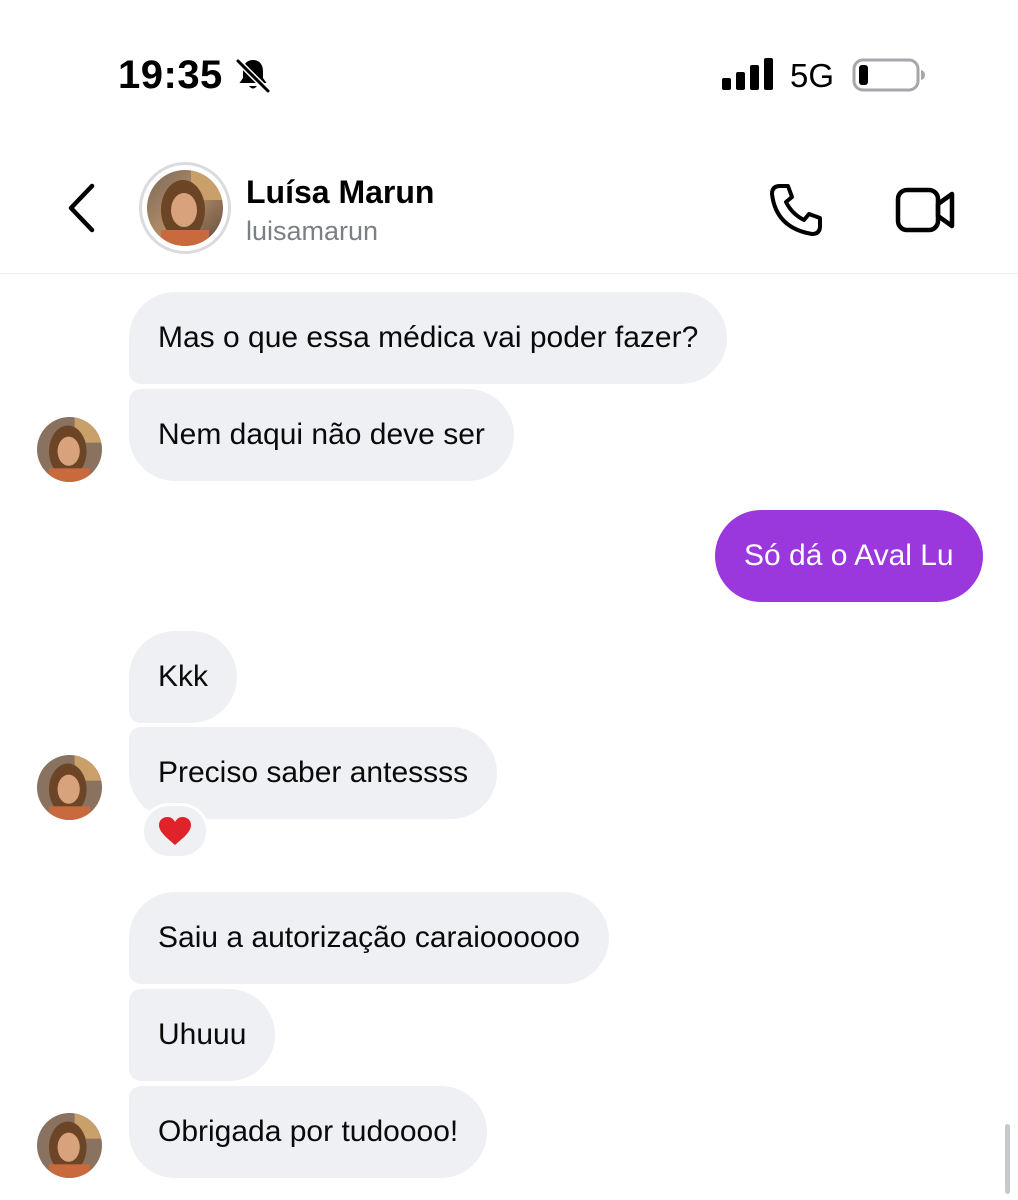 The width and height of the screenshot is (1018, 1200). I want to click on message-bubble-incoming: Saiu a autorização caraioooooo, so click(369, 938).